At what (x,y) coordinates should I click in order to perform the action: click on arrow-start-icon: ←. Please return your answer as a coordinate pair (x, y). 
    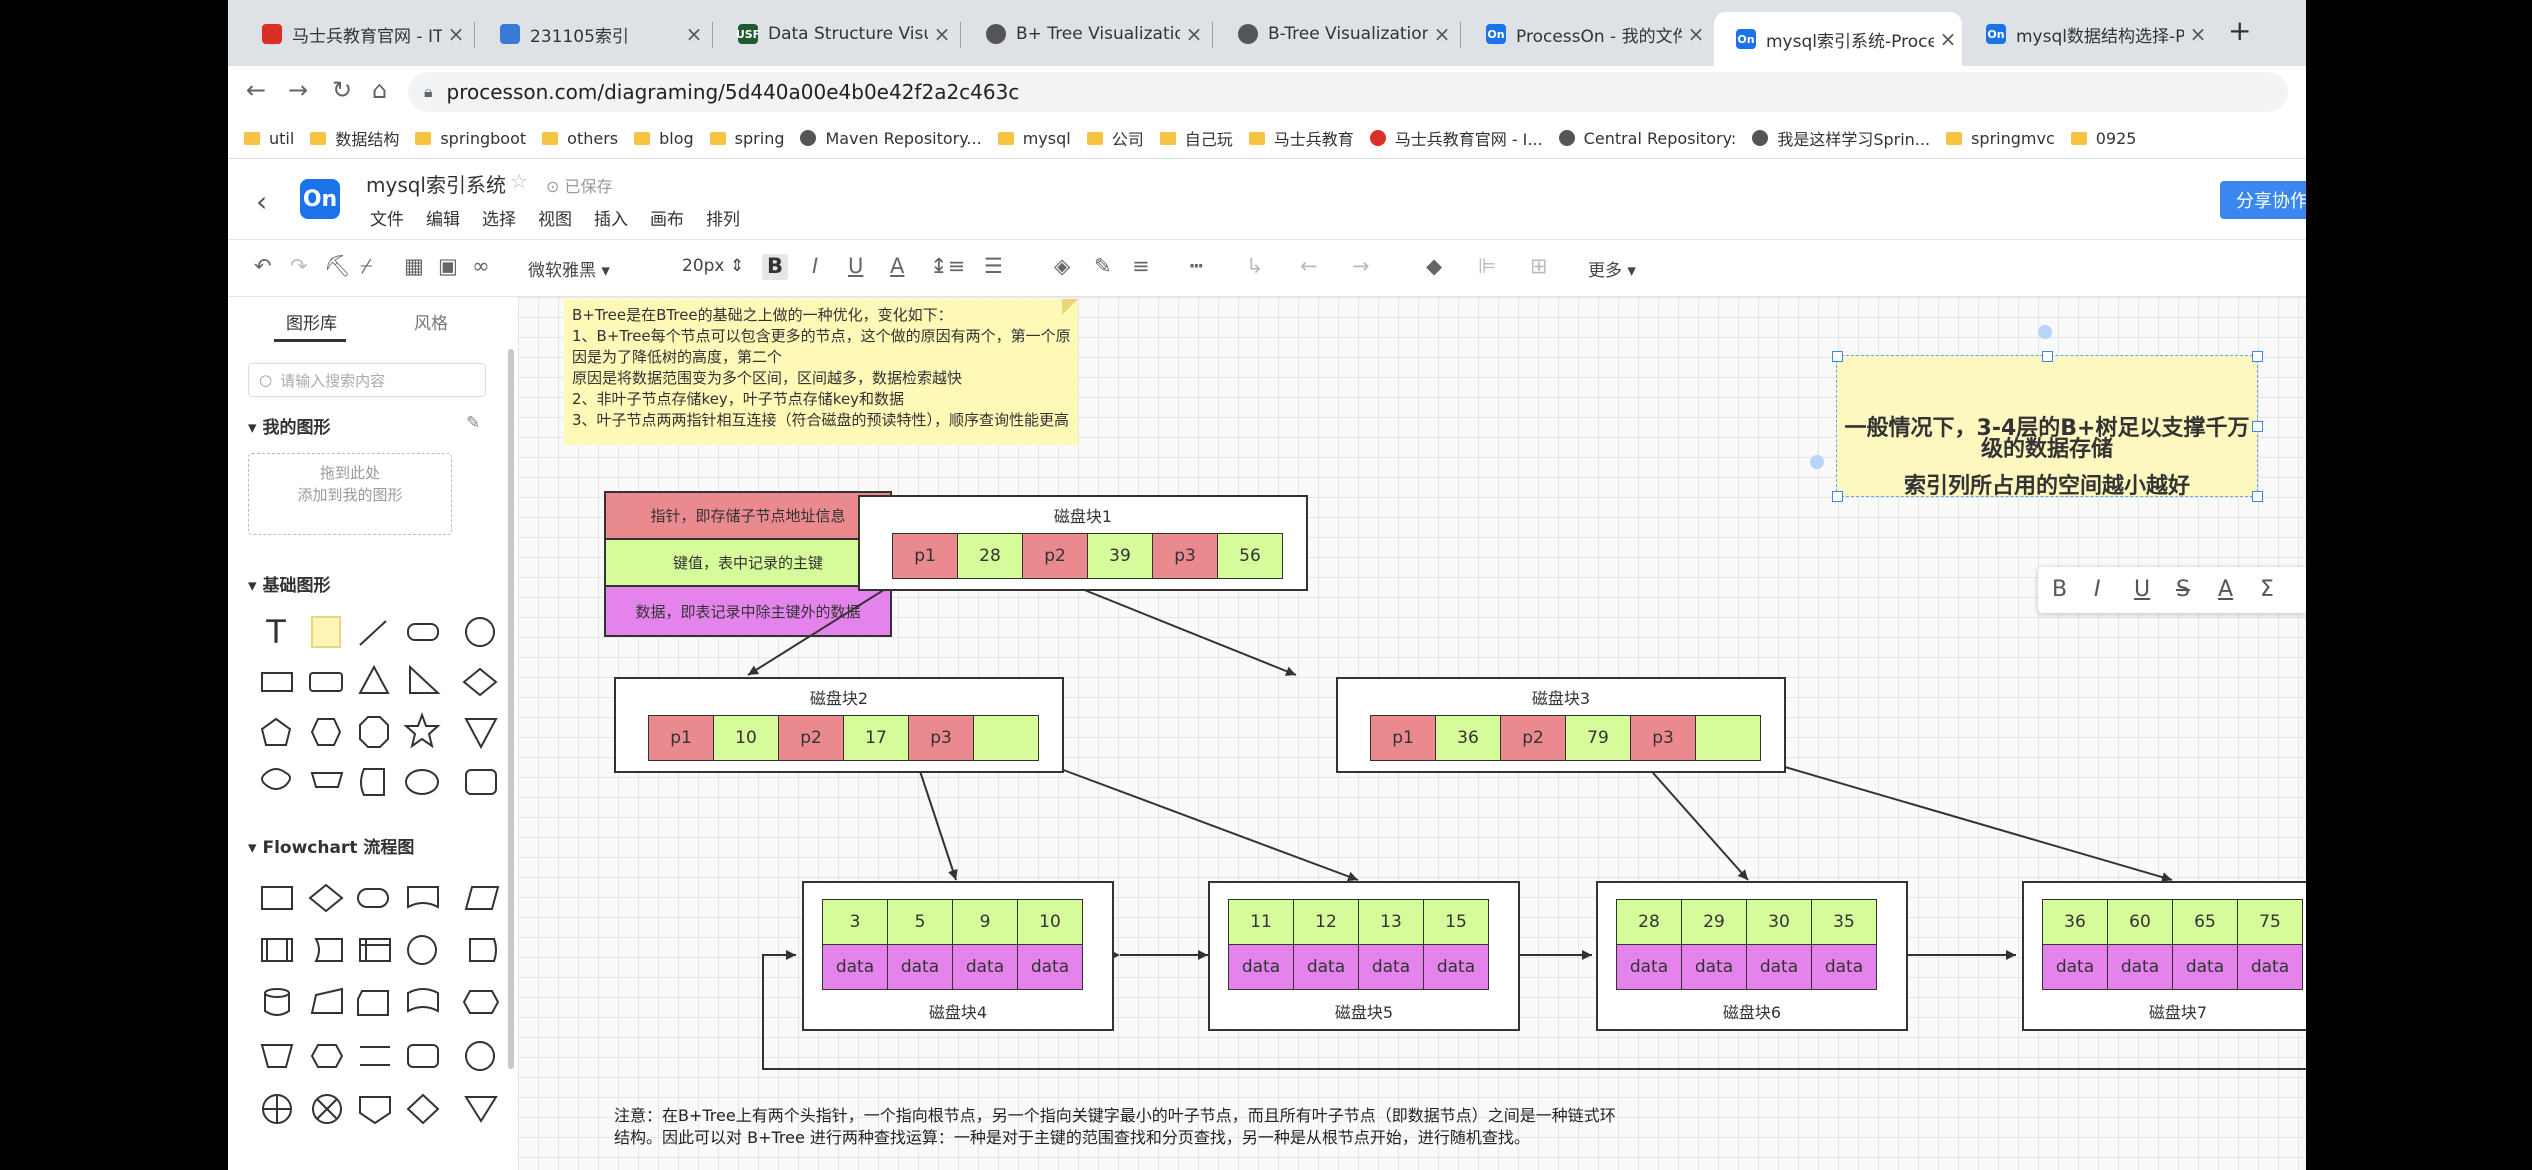
    Looking at the image, I should click on (1309, 266).